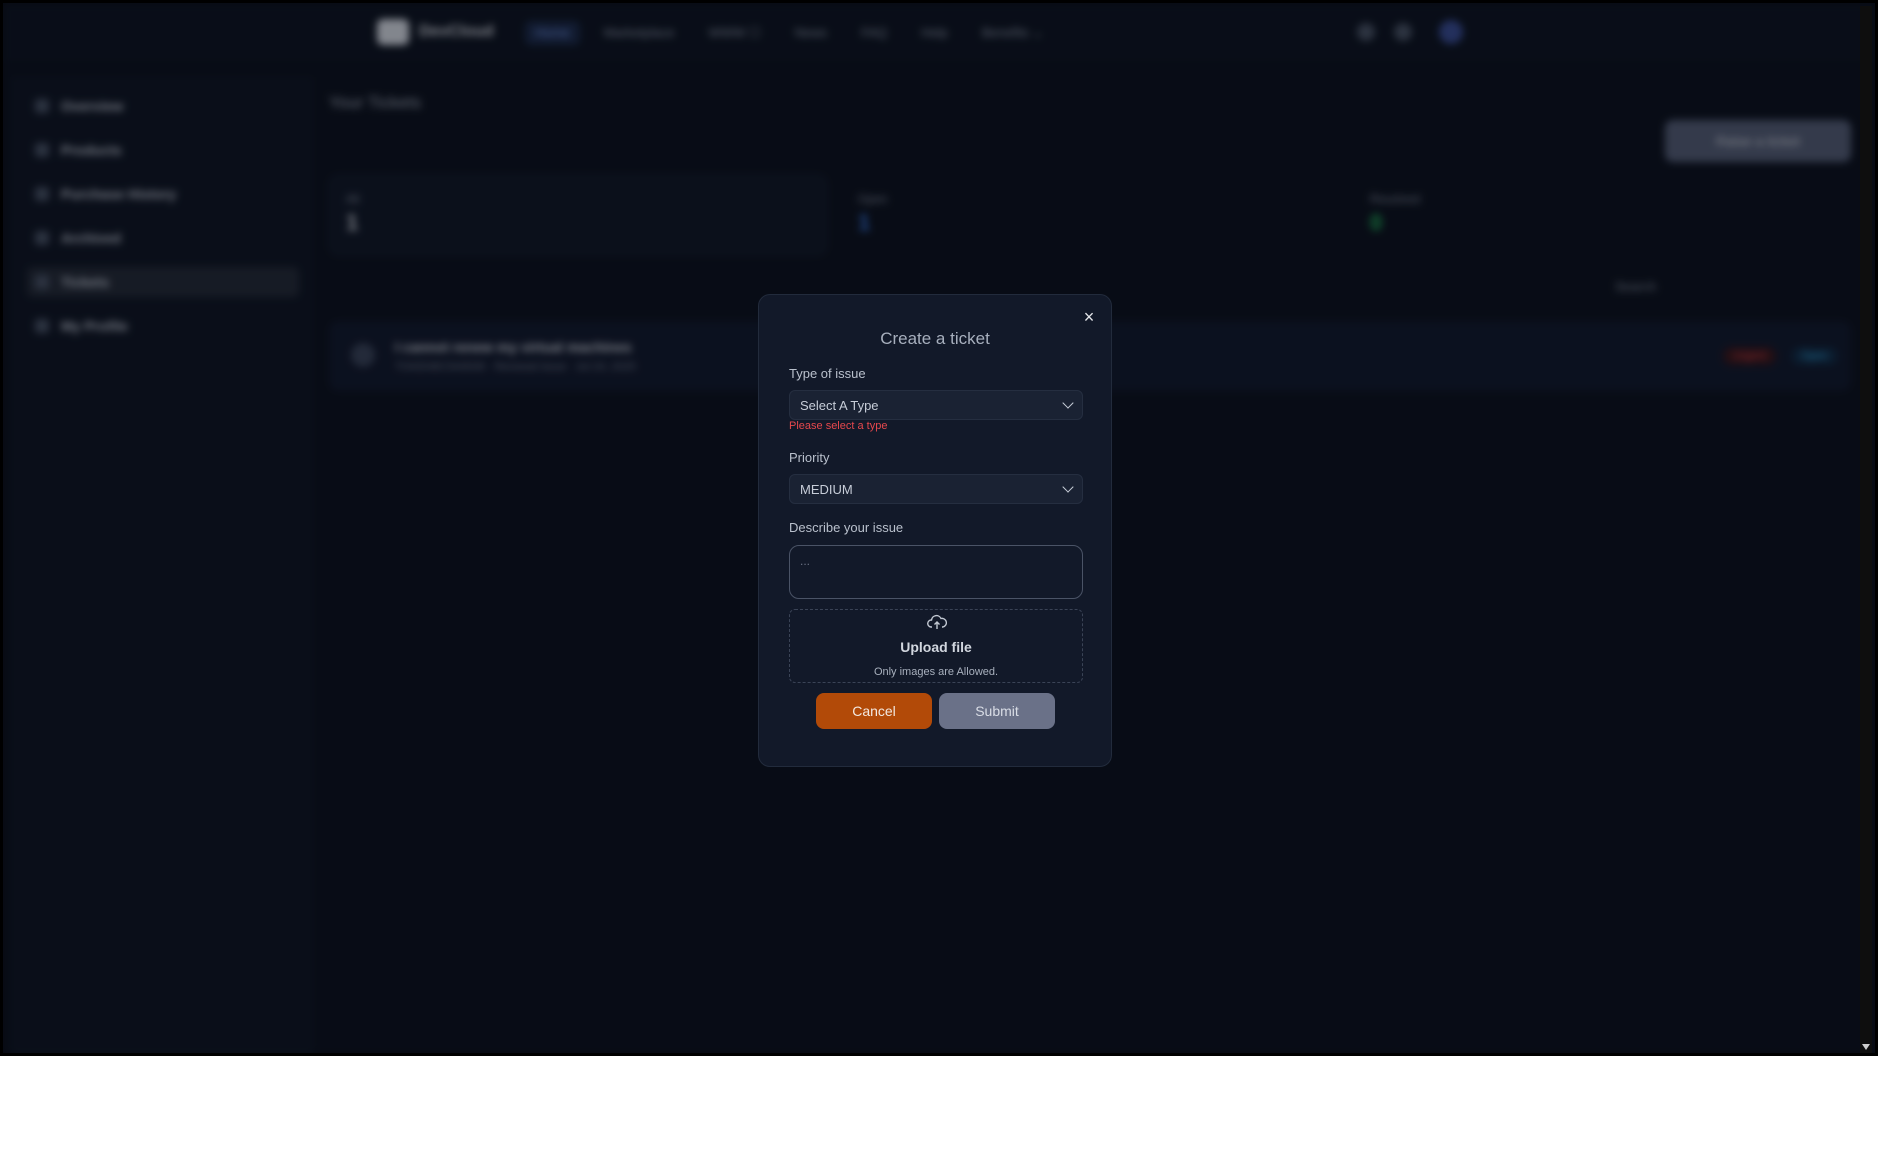 Image resolution: width=1878 pixels, height=1168 pixels. I want to click on type-error-message: Please select a type, so click(838, 426).